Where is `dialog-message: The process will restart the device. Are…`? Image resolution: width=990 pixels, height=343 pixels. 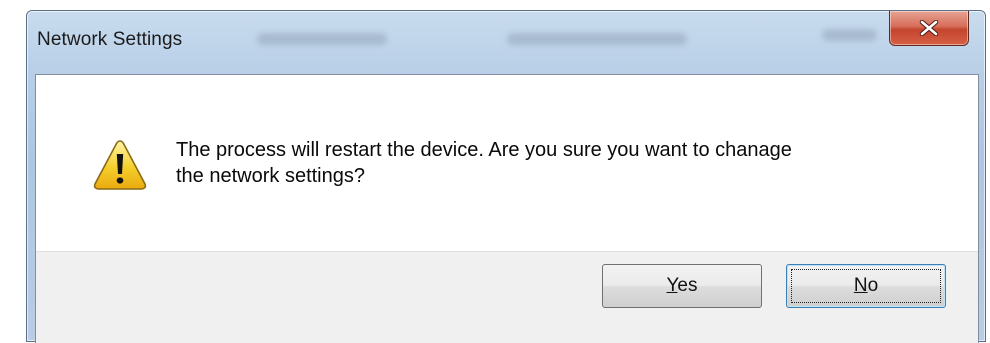
dialog-message: The process will restart the device. Are… is located at coordinates (556, 163).